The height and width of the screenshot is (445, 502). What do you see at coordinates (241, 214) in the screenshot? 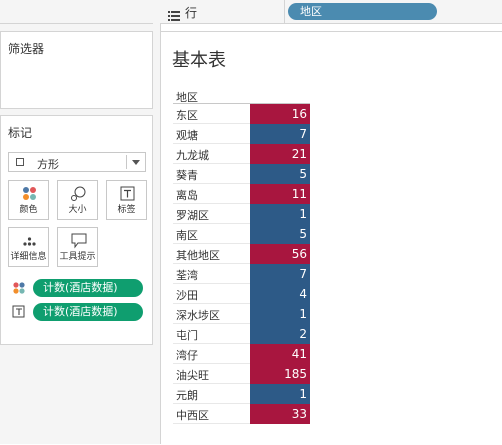
I see `table-row: 罗湖区 1` at bounding box center [241, 214].